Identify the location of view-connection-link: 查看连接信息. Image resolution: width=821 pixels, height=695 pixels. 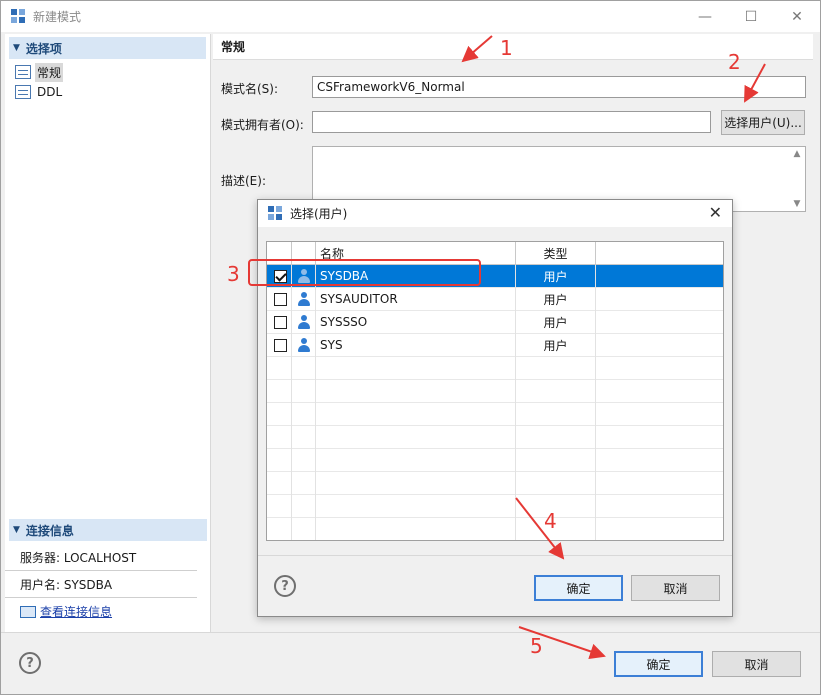
(76, 611).